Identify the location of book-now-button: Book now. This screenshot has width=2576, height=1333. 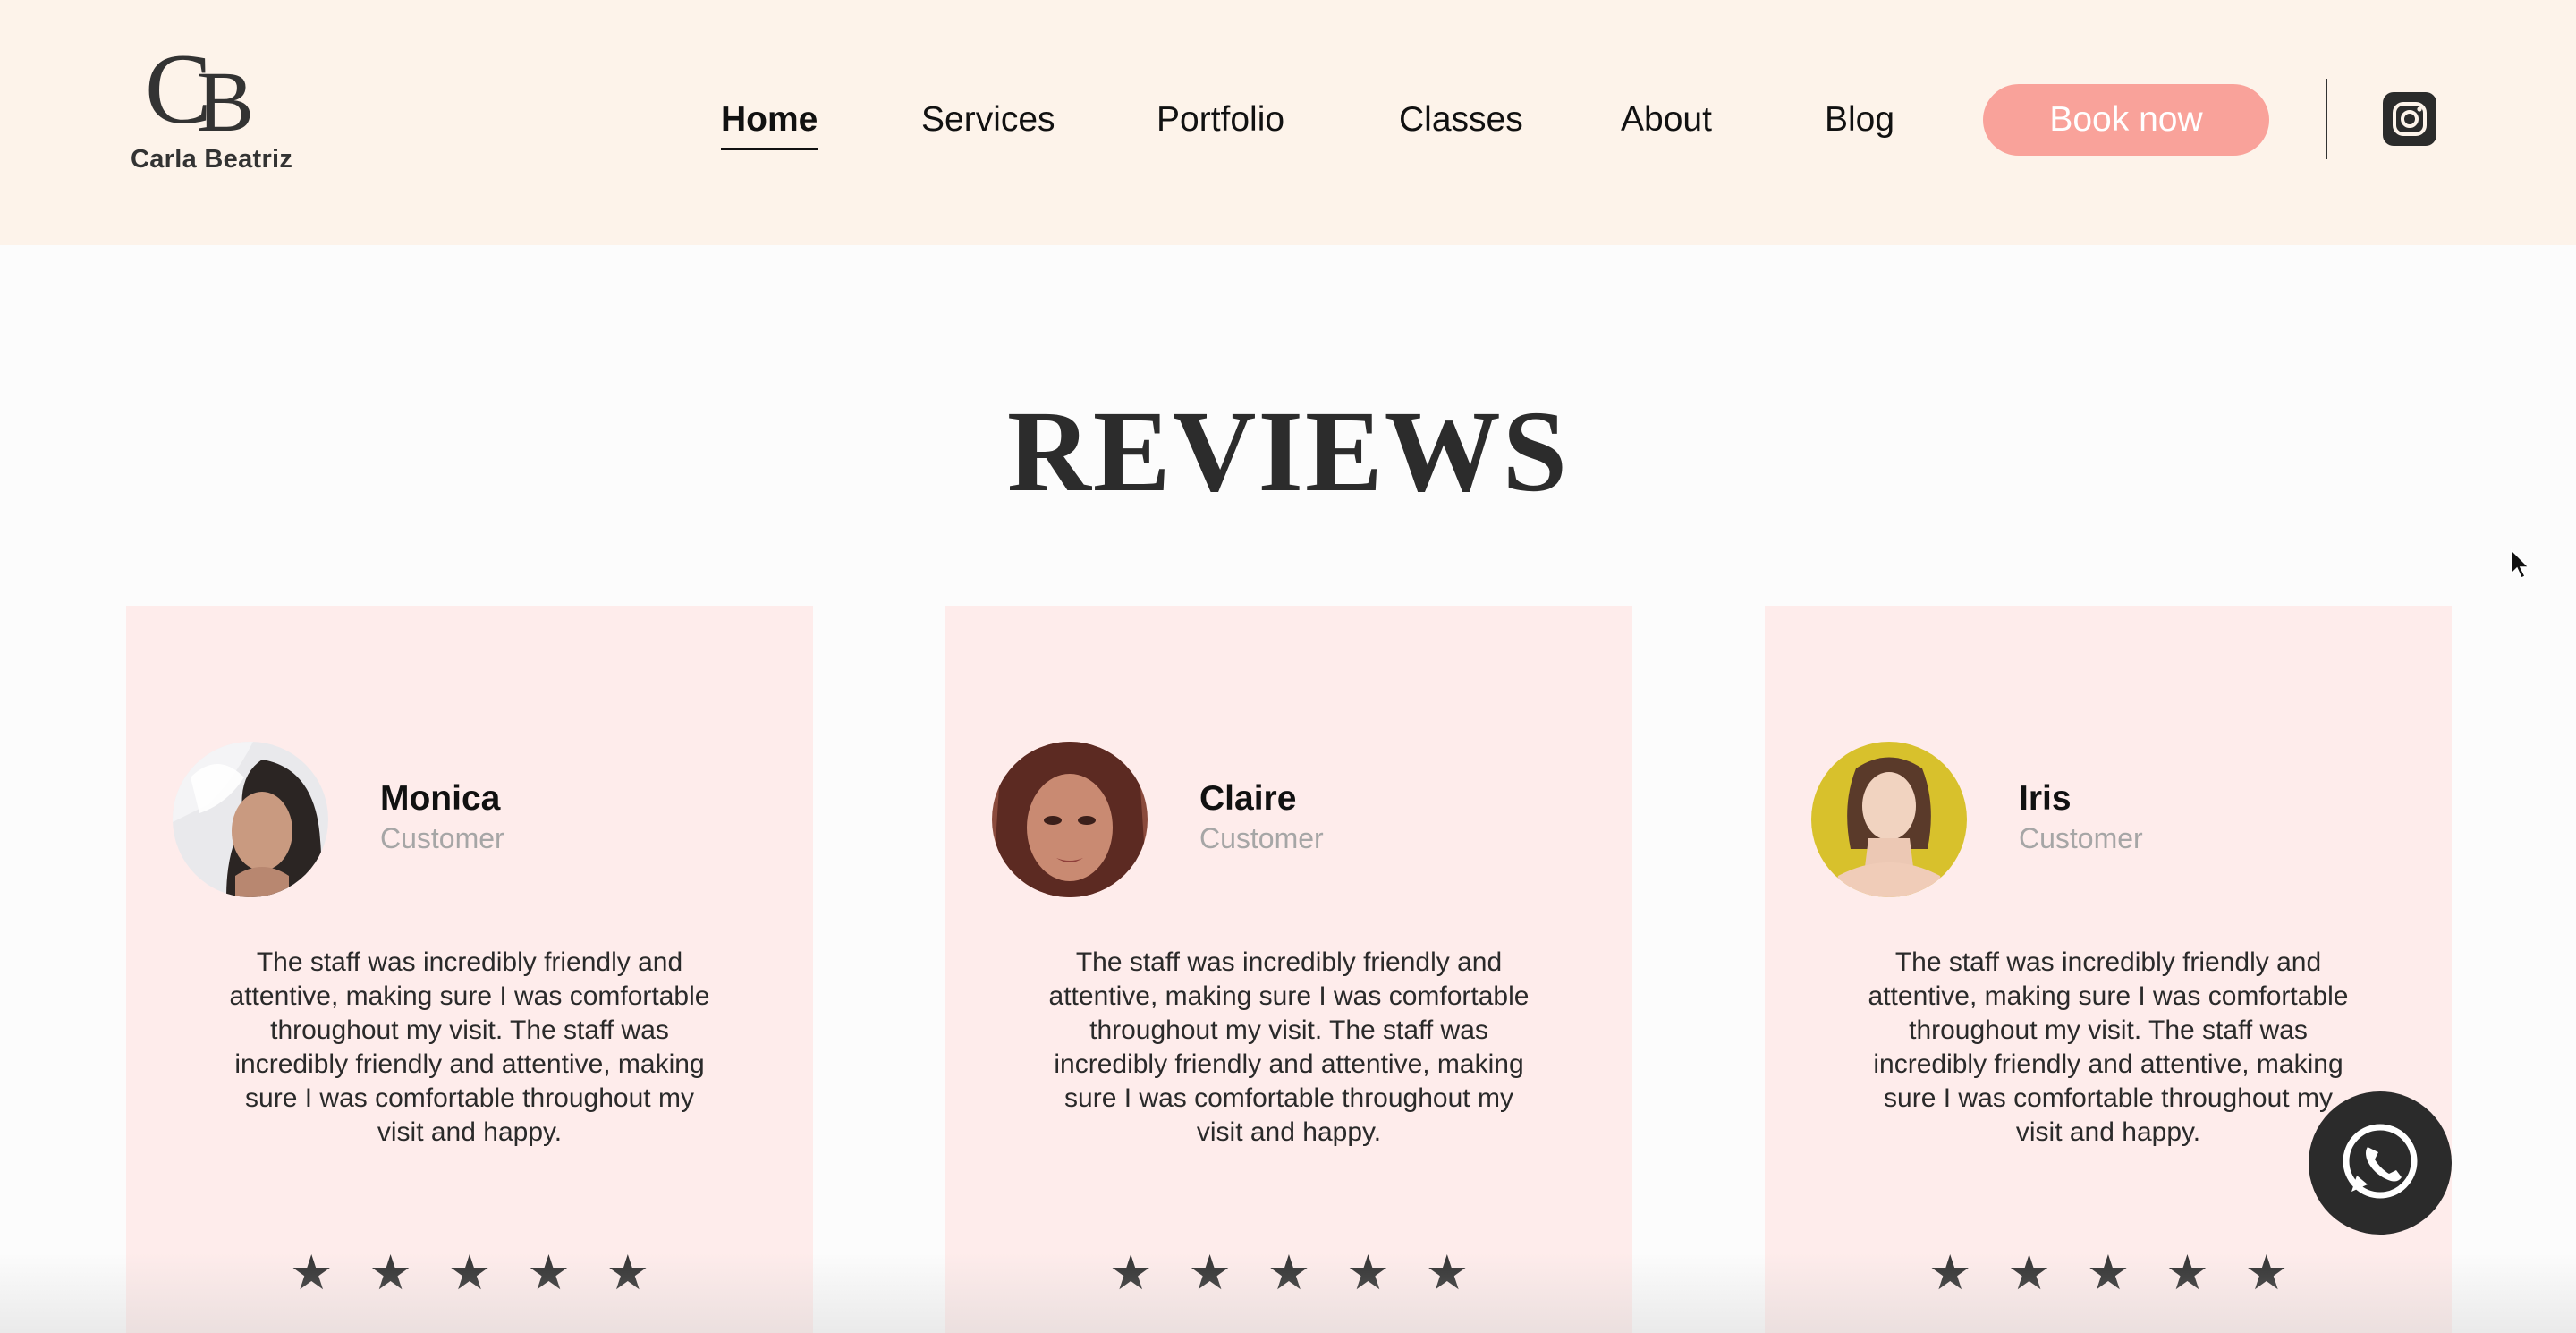
(2126, 120).